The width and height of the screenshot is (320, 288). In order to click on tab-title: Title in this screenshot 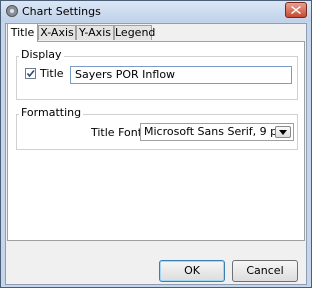, I will do `click(22, 32)`.